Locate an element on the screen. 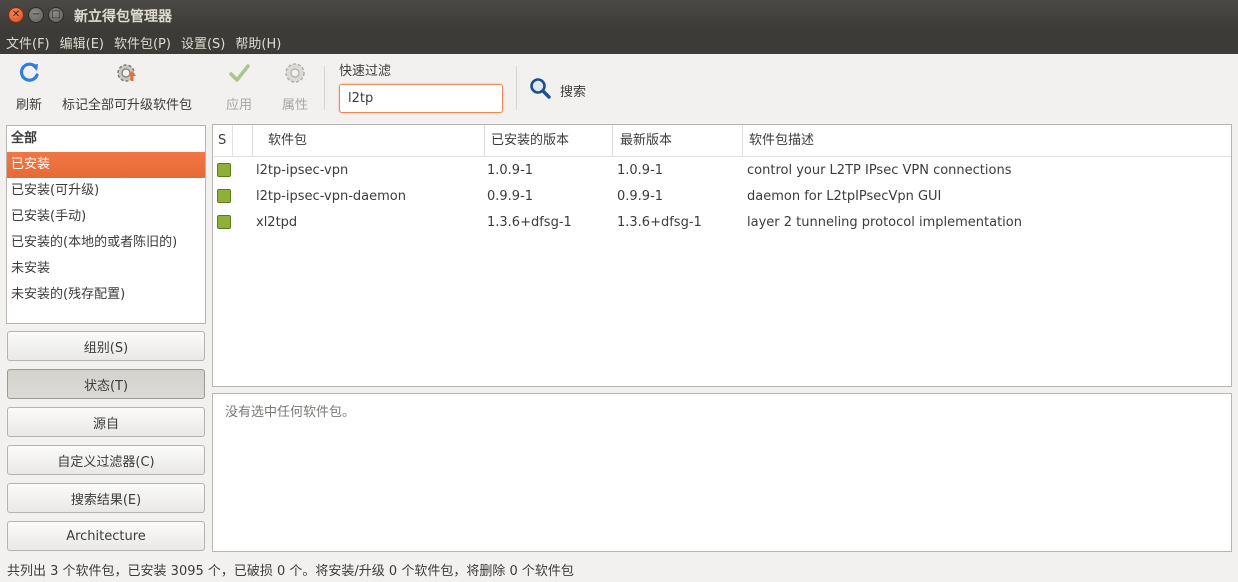  refresh-label: 刷新 is located at coordinates (29, 105).